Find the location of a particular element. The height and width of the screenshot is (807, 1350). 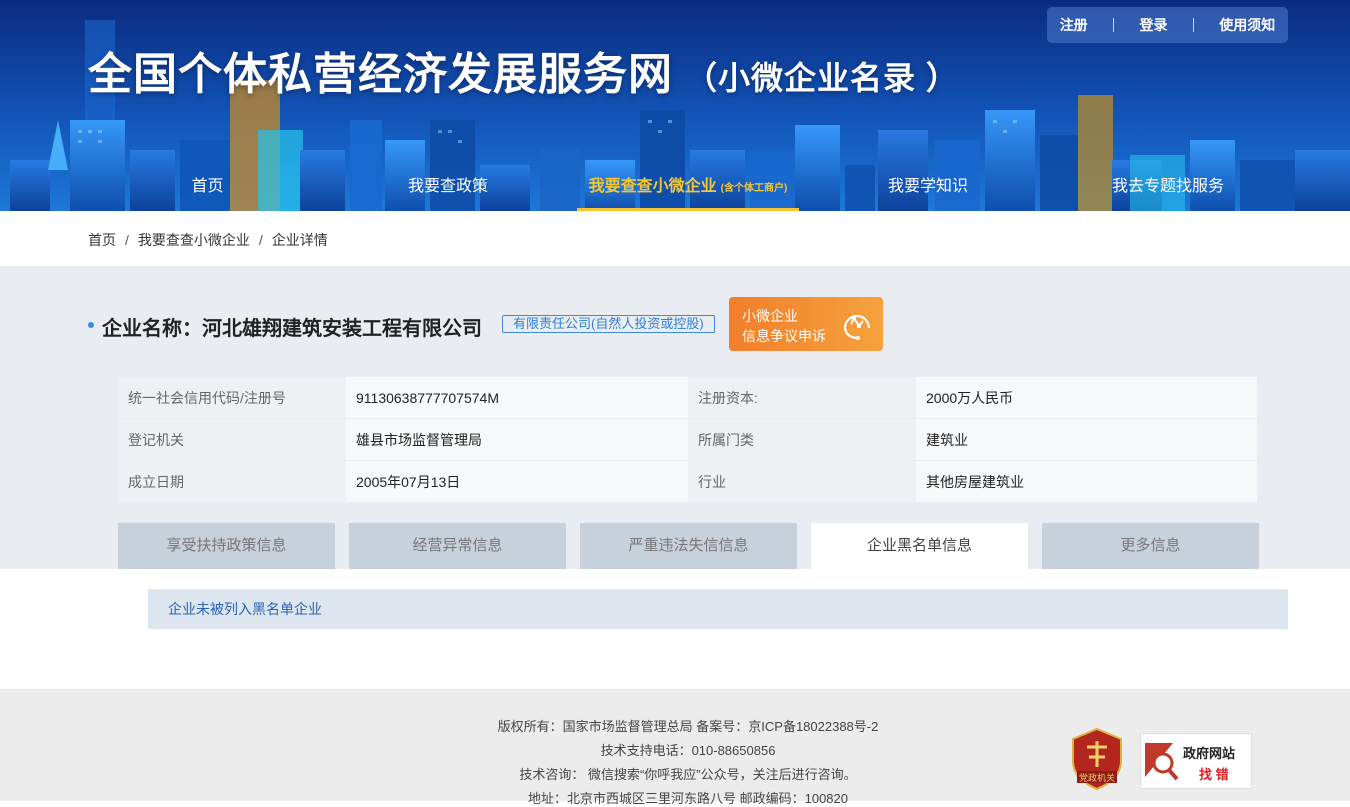

info-key: 行业 is located at coordinates (802, 481).